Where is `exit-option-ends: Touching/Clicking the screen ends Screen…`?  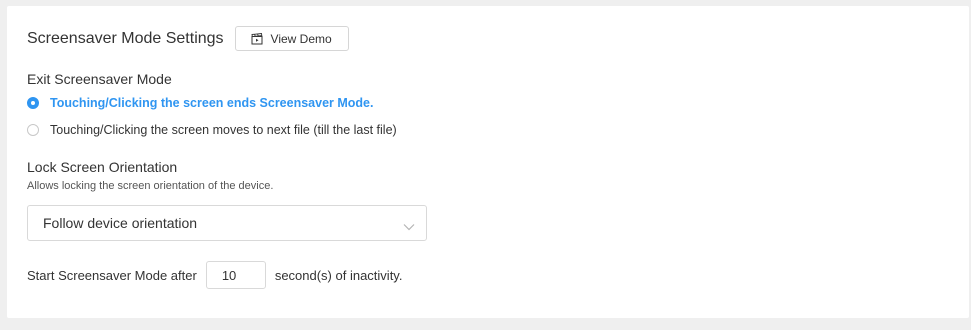 exit-option-ends: Touching/Clicking the screen ends Screen… is located at coordinates (200, 103).